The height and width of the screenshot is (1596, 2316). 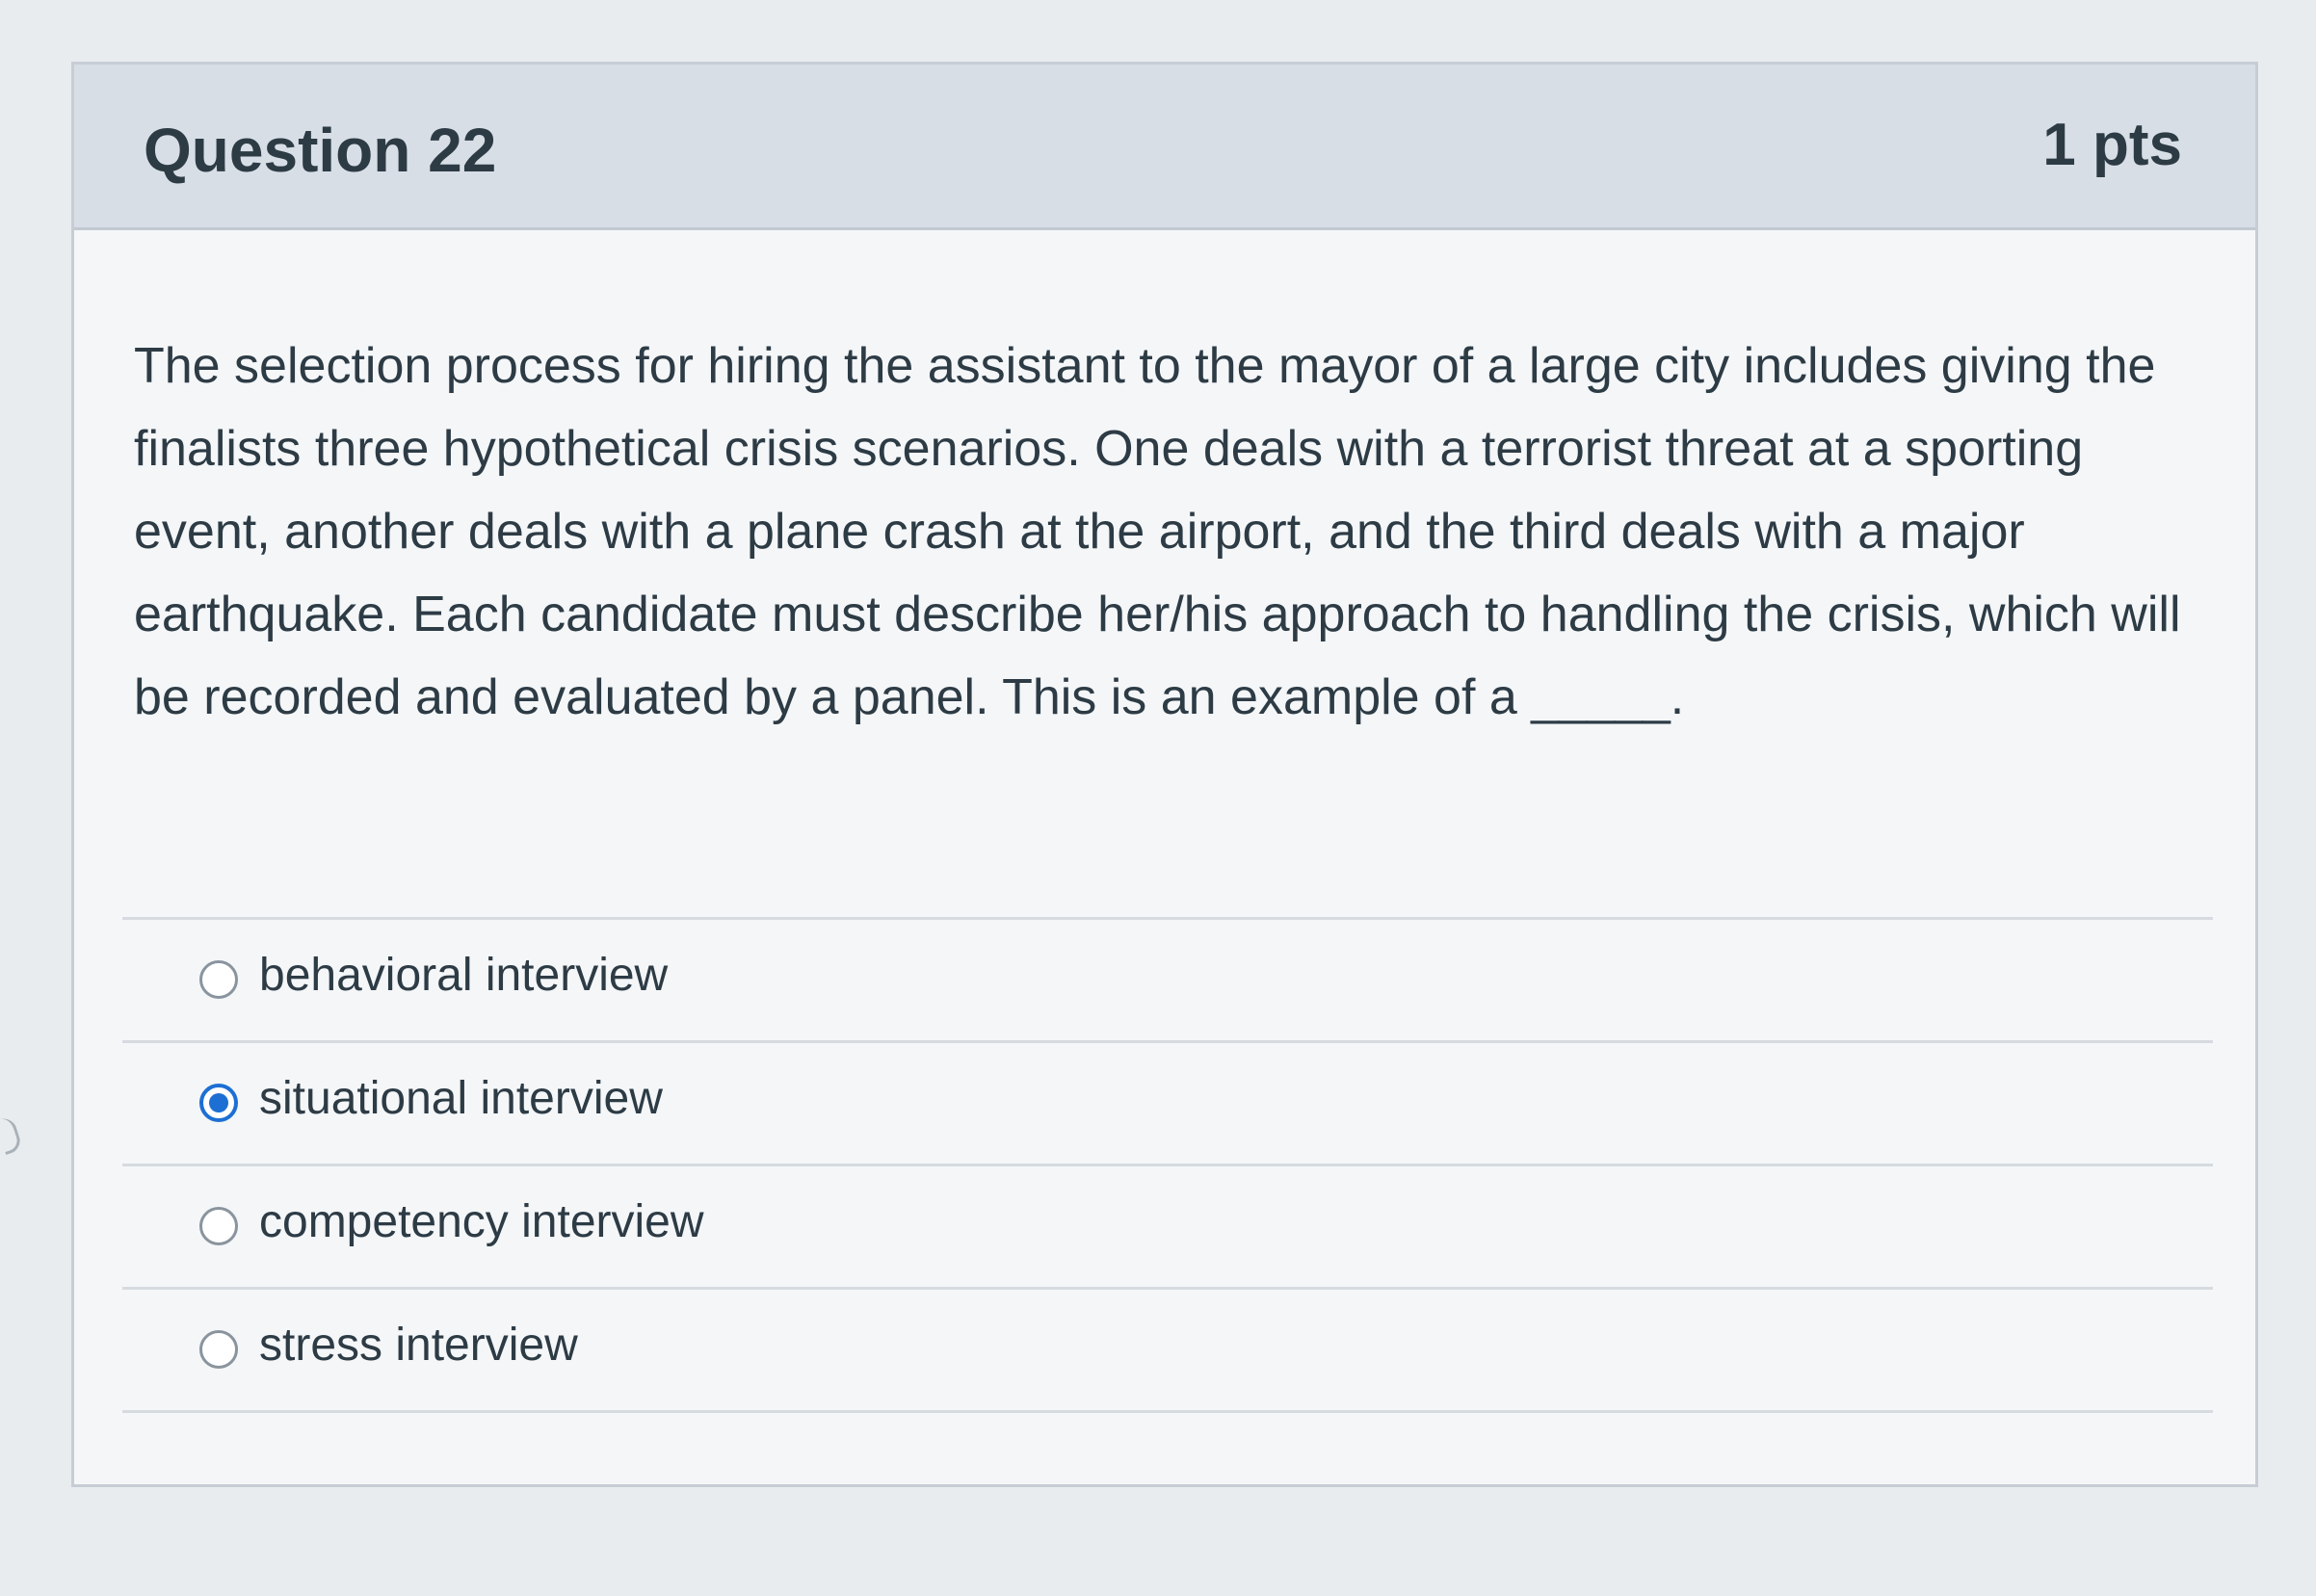 I want to click on answer-label: behavioral interview, so click(x=463, y=976).